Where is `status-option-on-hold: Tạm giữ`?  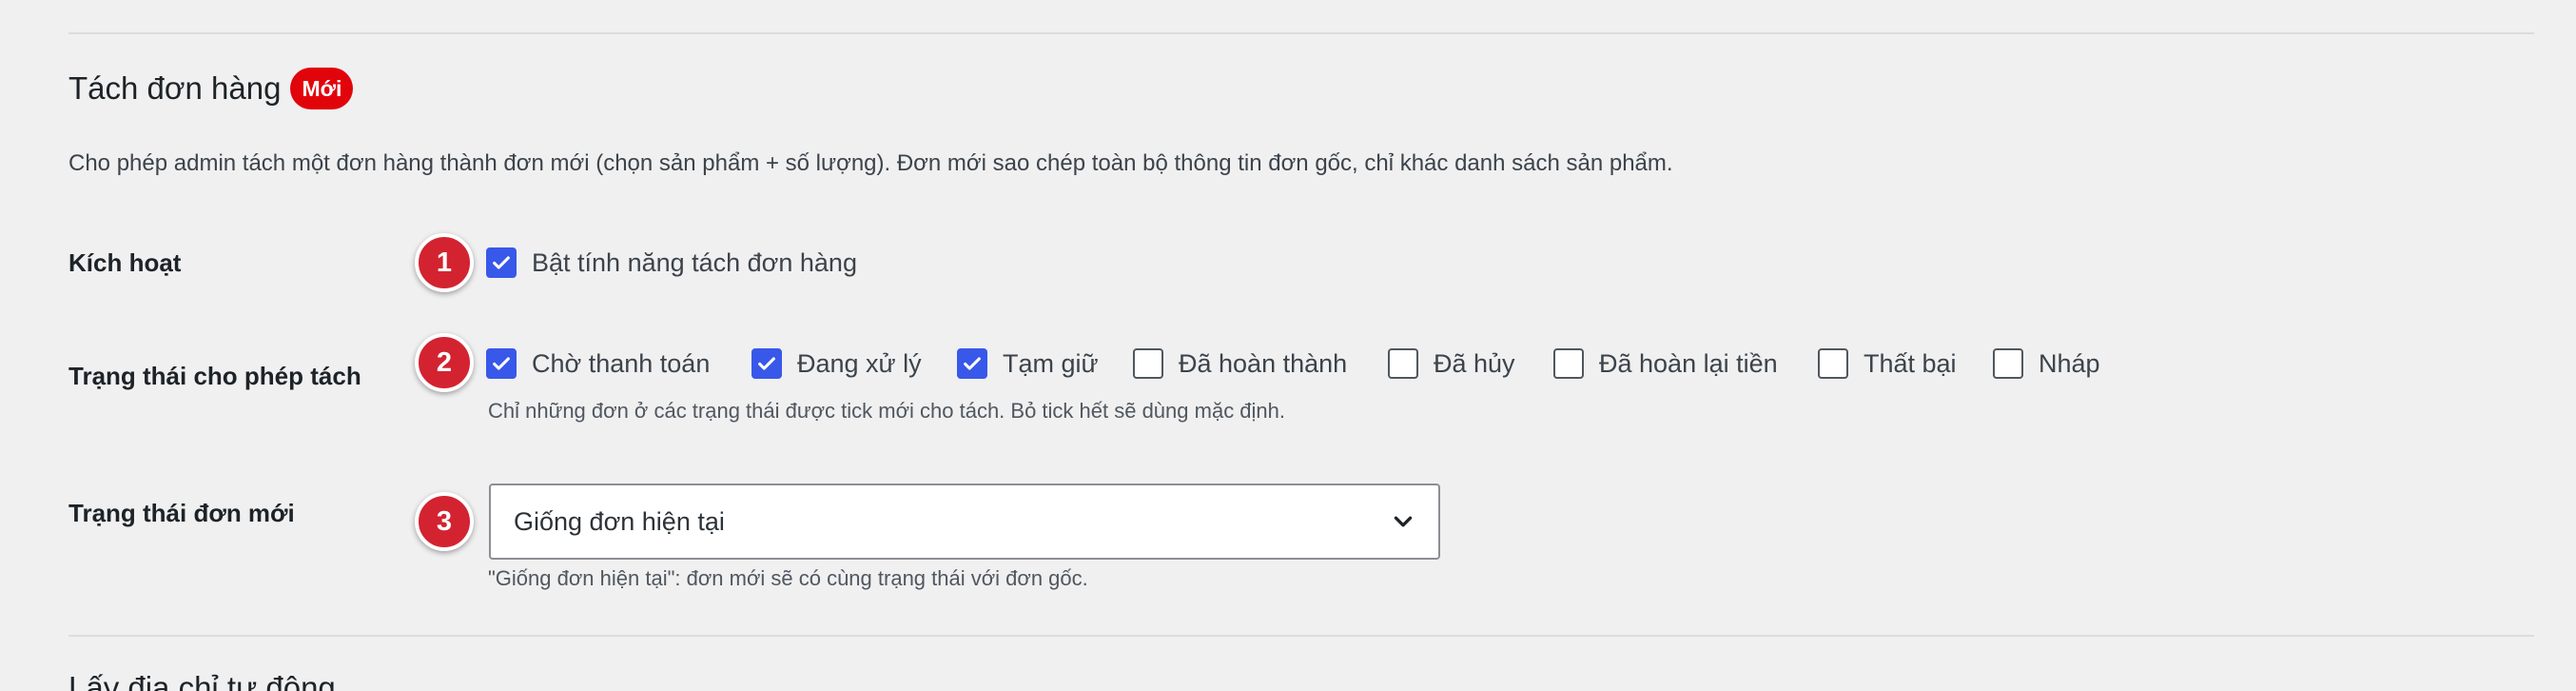 status-option-on-hold: Tạm giữ is located at coordinates (1028, 363).